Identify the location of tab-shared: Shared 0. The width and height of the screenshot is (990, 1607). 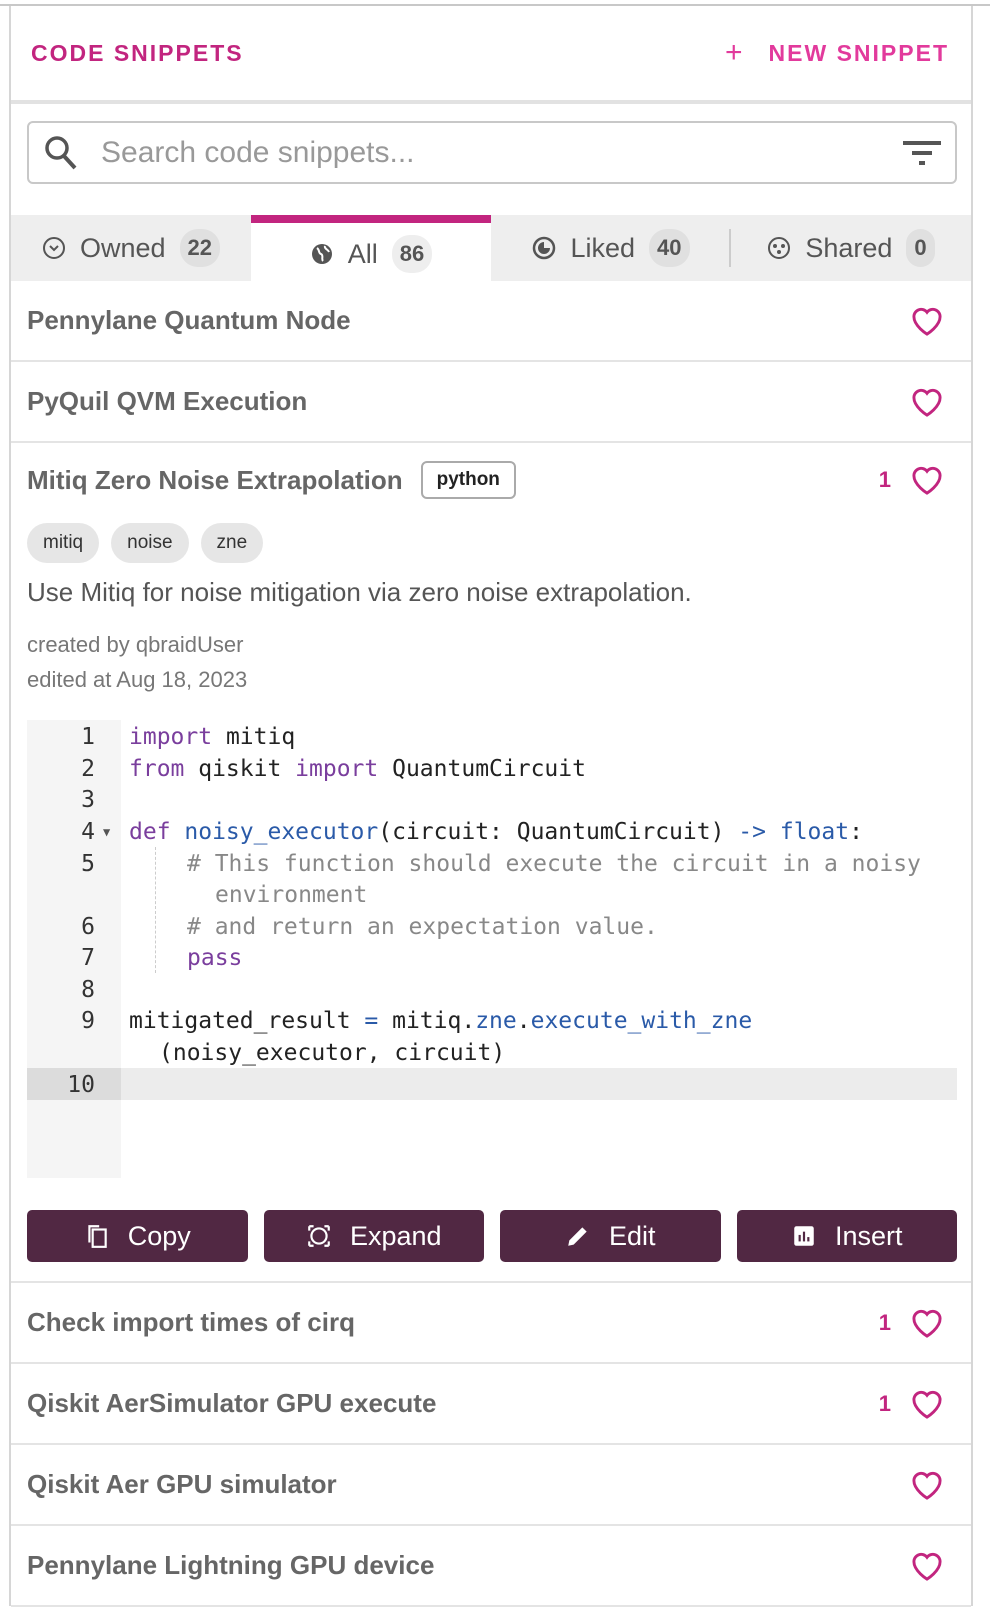
(851, 248).